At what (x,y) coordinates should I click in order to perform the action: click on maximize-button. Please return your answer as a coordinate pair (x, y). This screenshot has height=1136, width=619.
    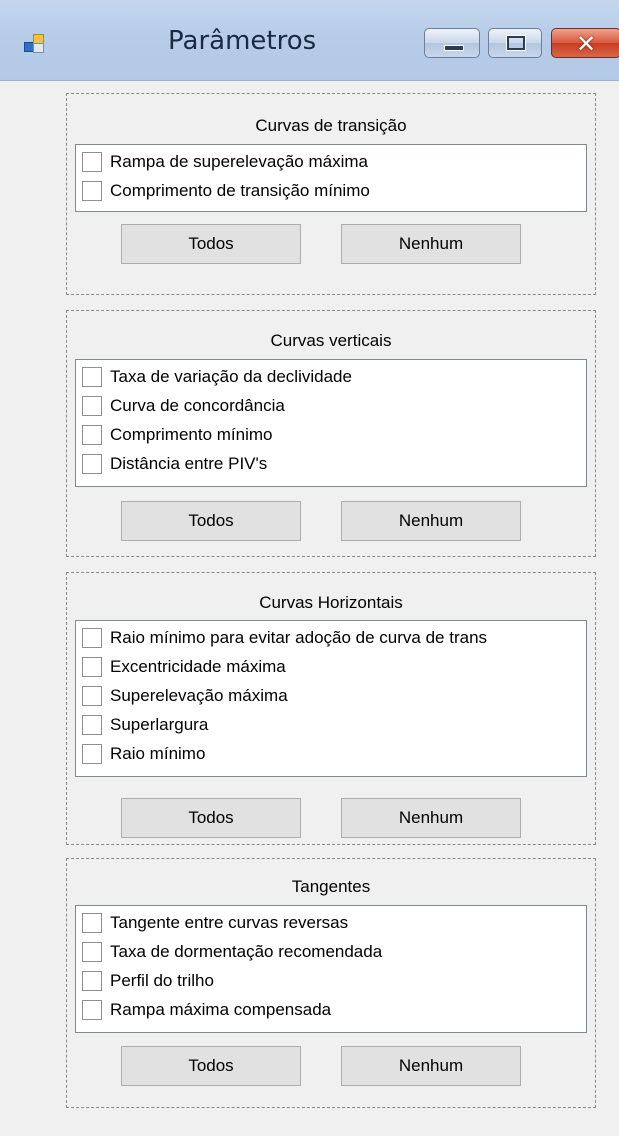
    Looking at the image, I should click on (515, 43).